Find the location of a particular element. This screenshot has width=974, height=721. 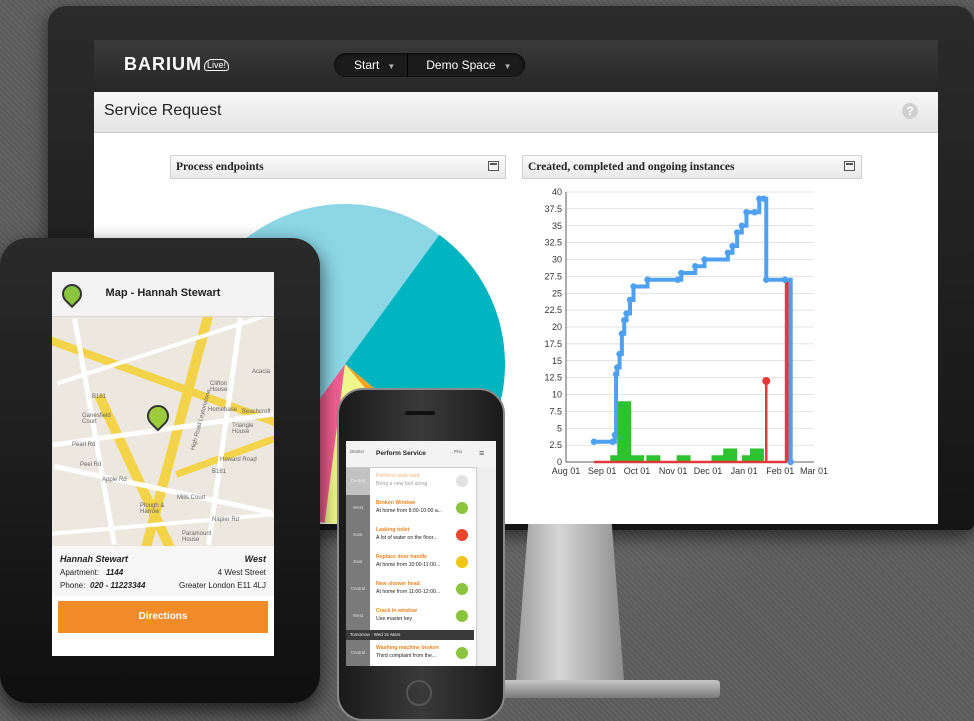

y-tick-label: 25 is located at coordinates (557, 293).